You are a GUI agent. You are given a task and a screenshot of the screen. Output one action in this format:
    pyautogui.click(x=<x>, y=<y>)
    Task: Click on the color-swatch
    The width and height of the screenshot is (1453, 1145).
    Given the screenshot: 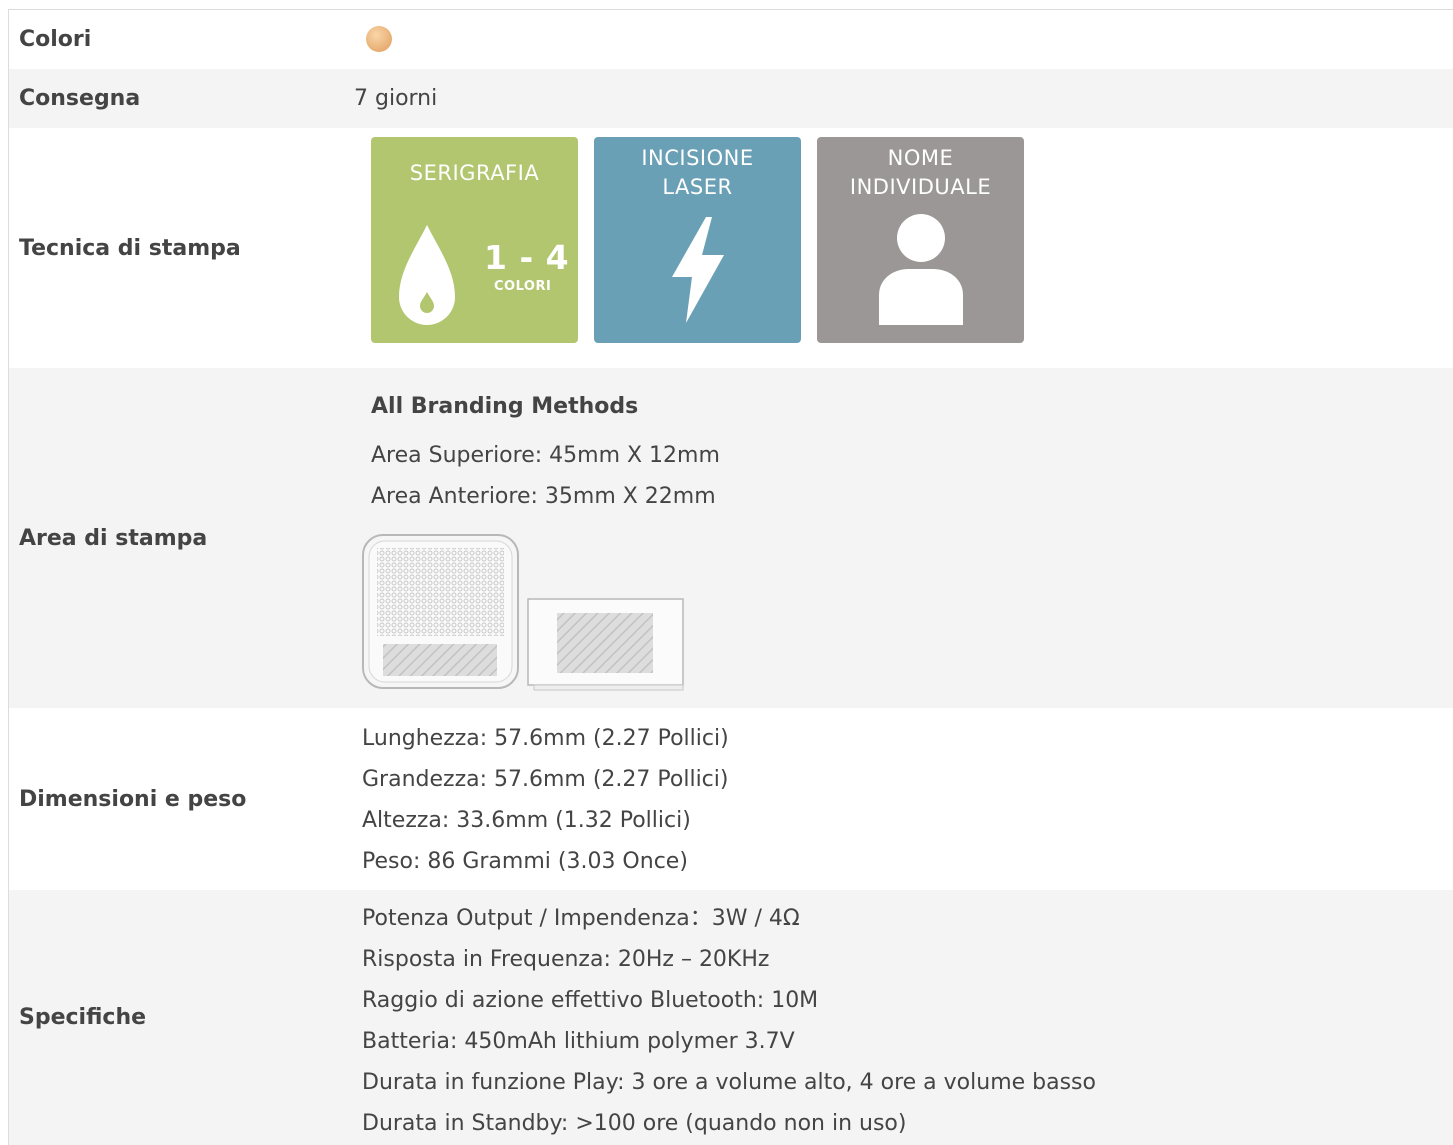 What is the action you would take?
    pyautogui.click(x=379, y=39)
    